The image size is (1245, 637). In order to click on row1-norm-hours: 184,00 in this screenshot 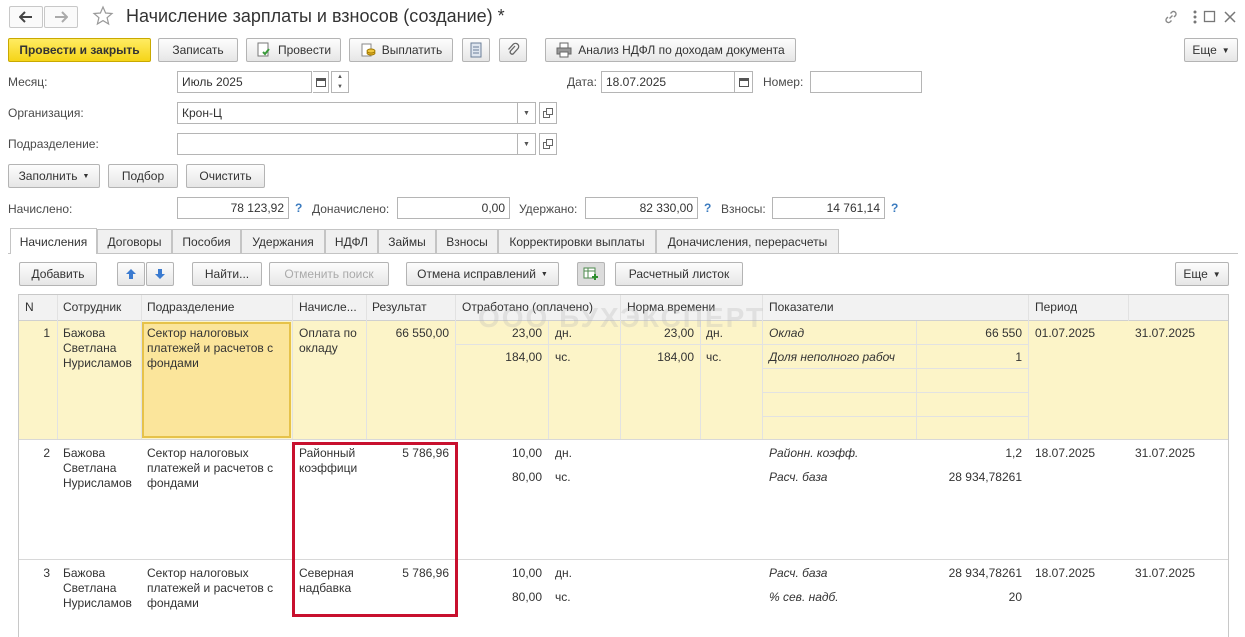, I will do `click(675, 357)`.